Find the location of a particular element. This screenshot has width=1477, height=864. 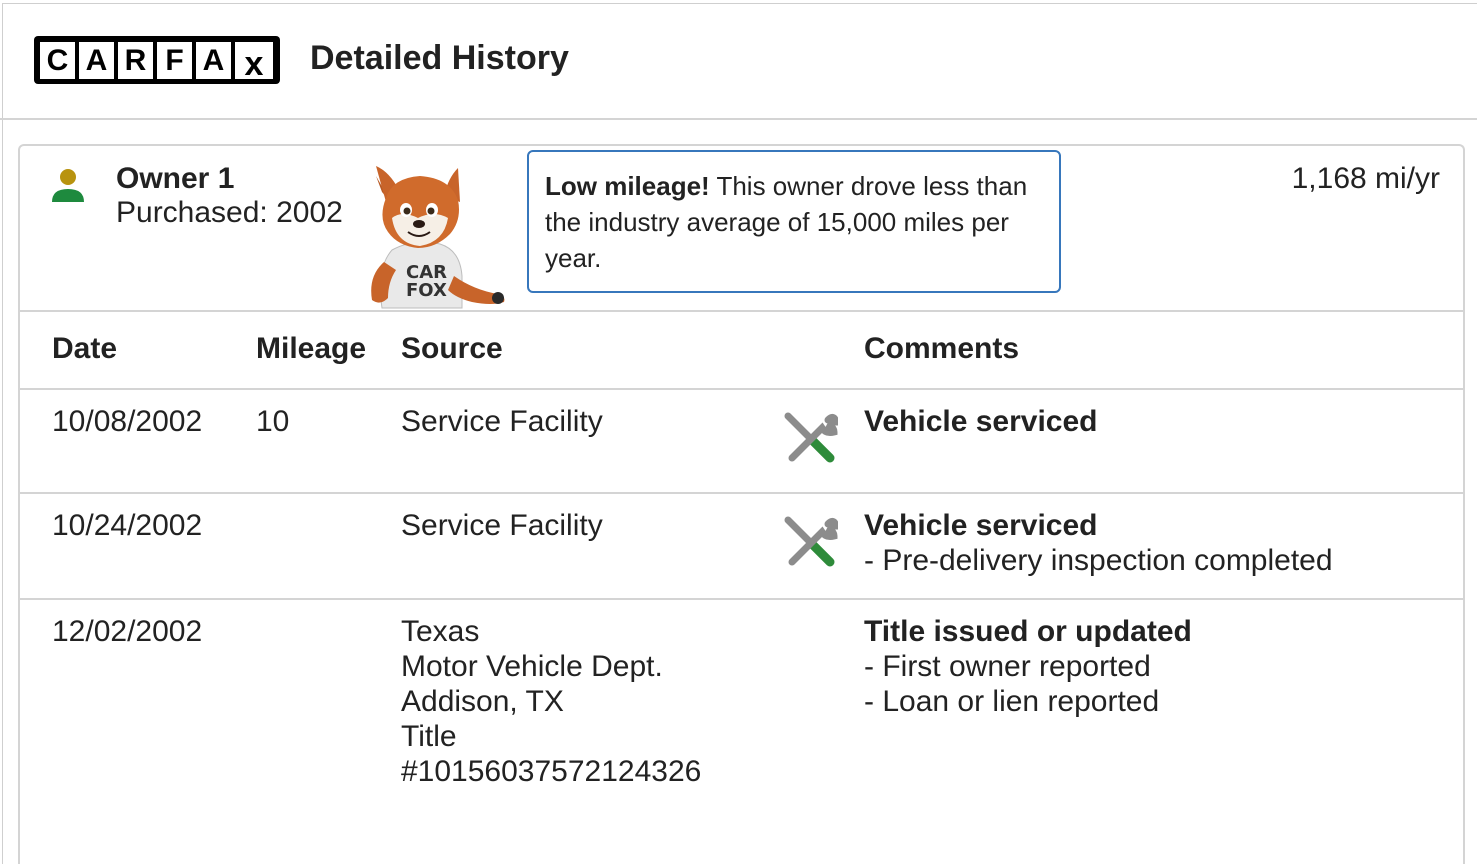

mileage-per-year: 1,168 mi/yr is located at coordinates (1365, 178).